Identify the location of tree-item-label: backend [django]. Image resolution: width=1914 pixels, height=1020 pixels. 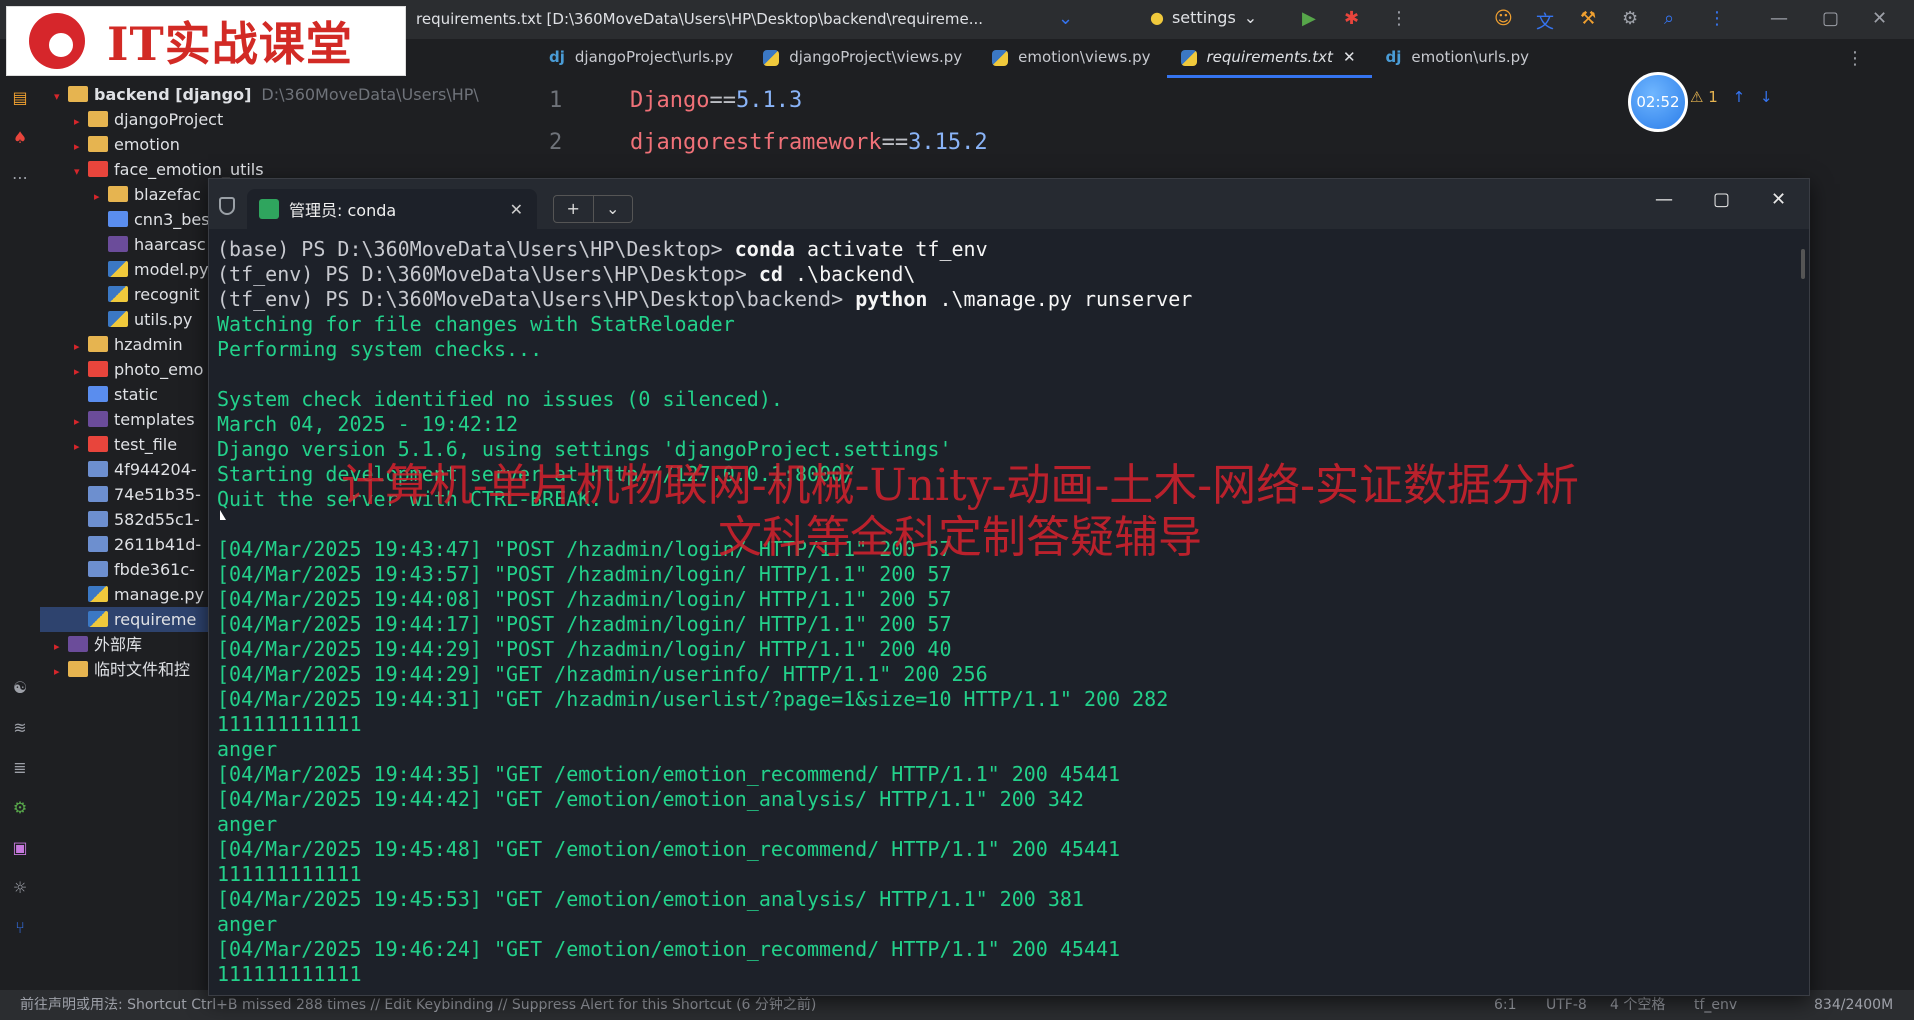
(173, 94).